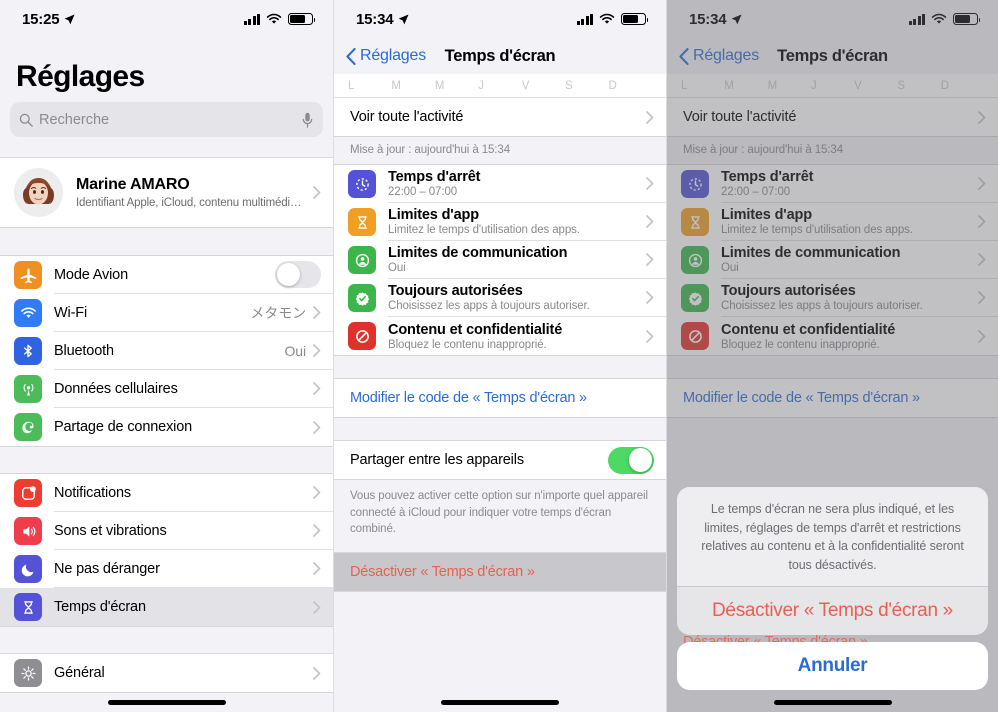 The height and width of the screenshot is (712, 1000). I want to click on search-placeholder: Recherche, so click(74, 119).